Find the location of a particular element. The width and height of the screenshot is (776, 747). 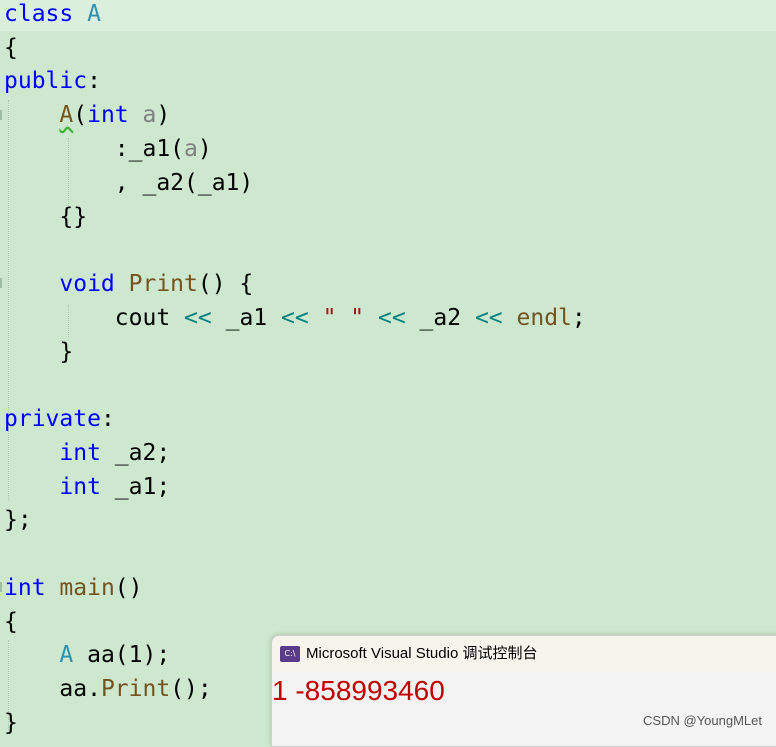

identifier: cout is located at coordinates (142, 318).